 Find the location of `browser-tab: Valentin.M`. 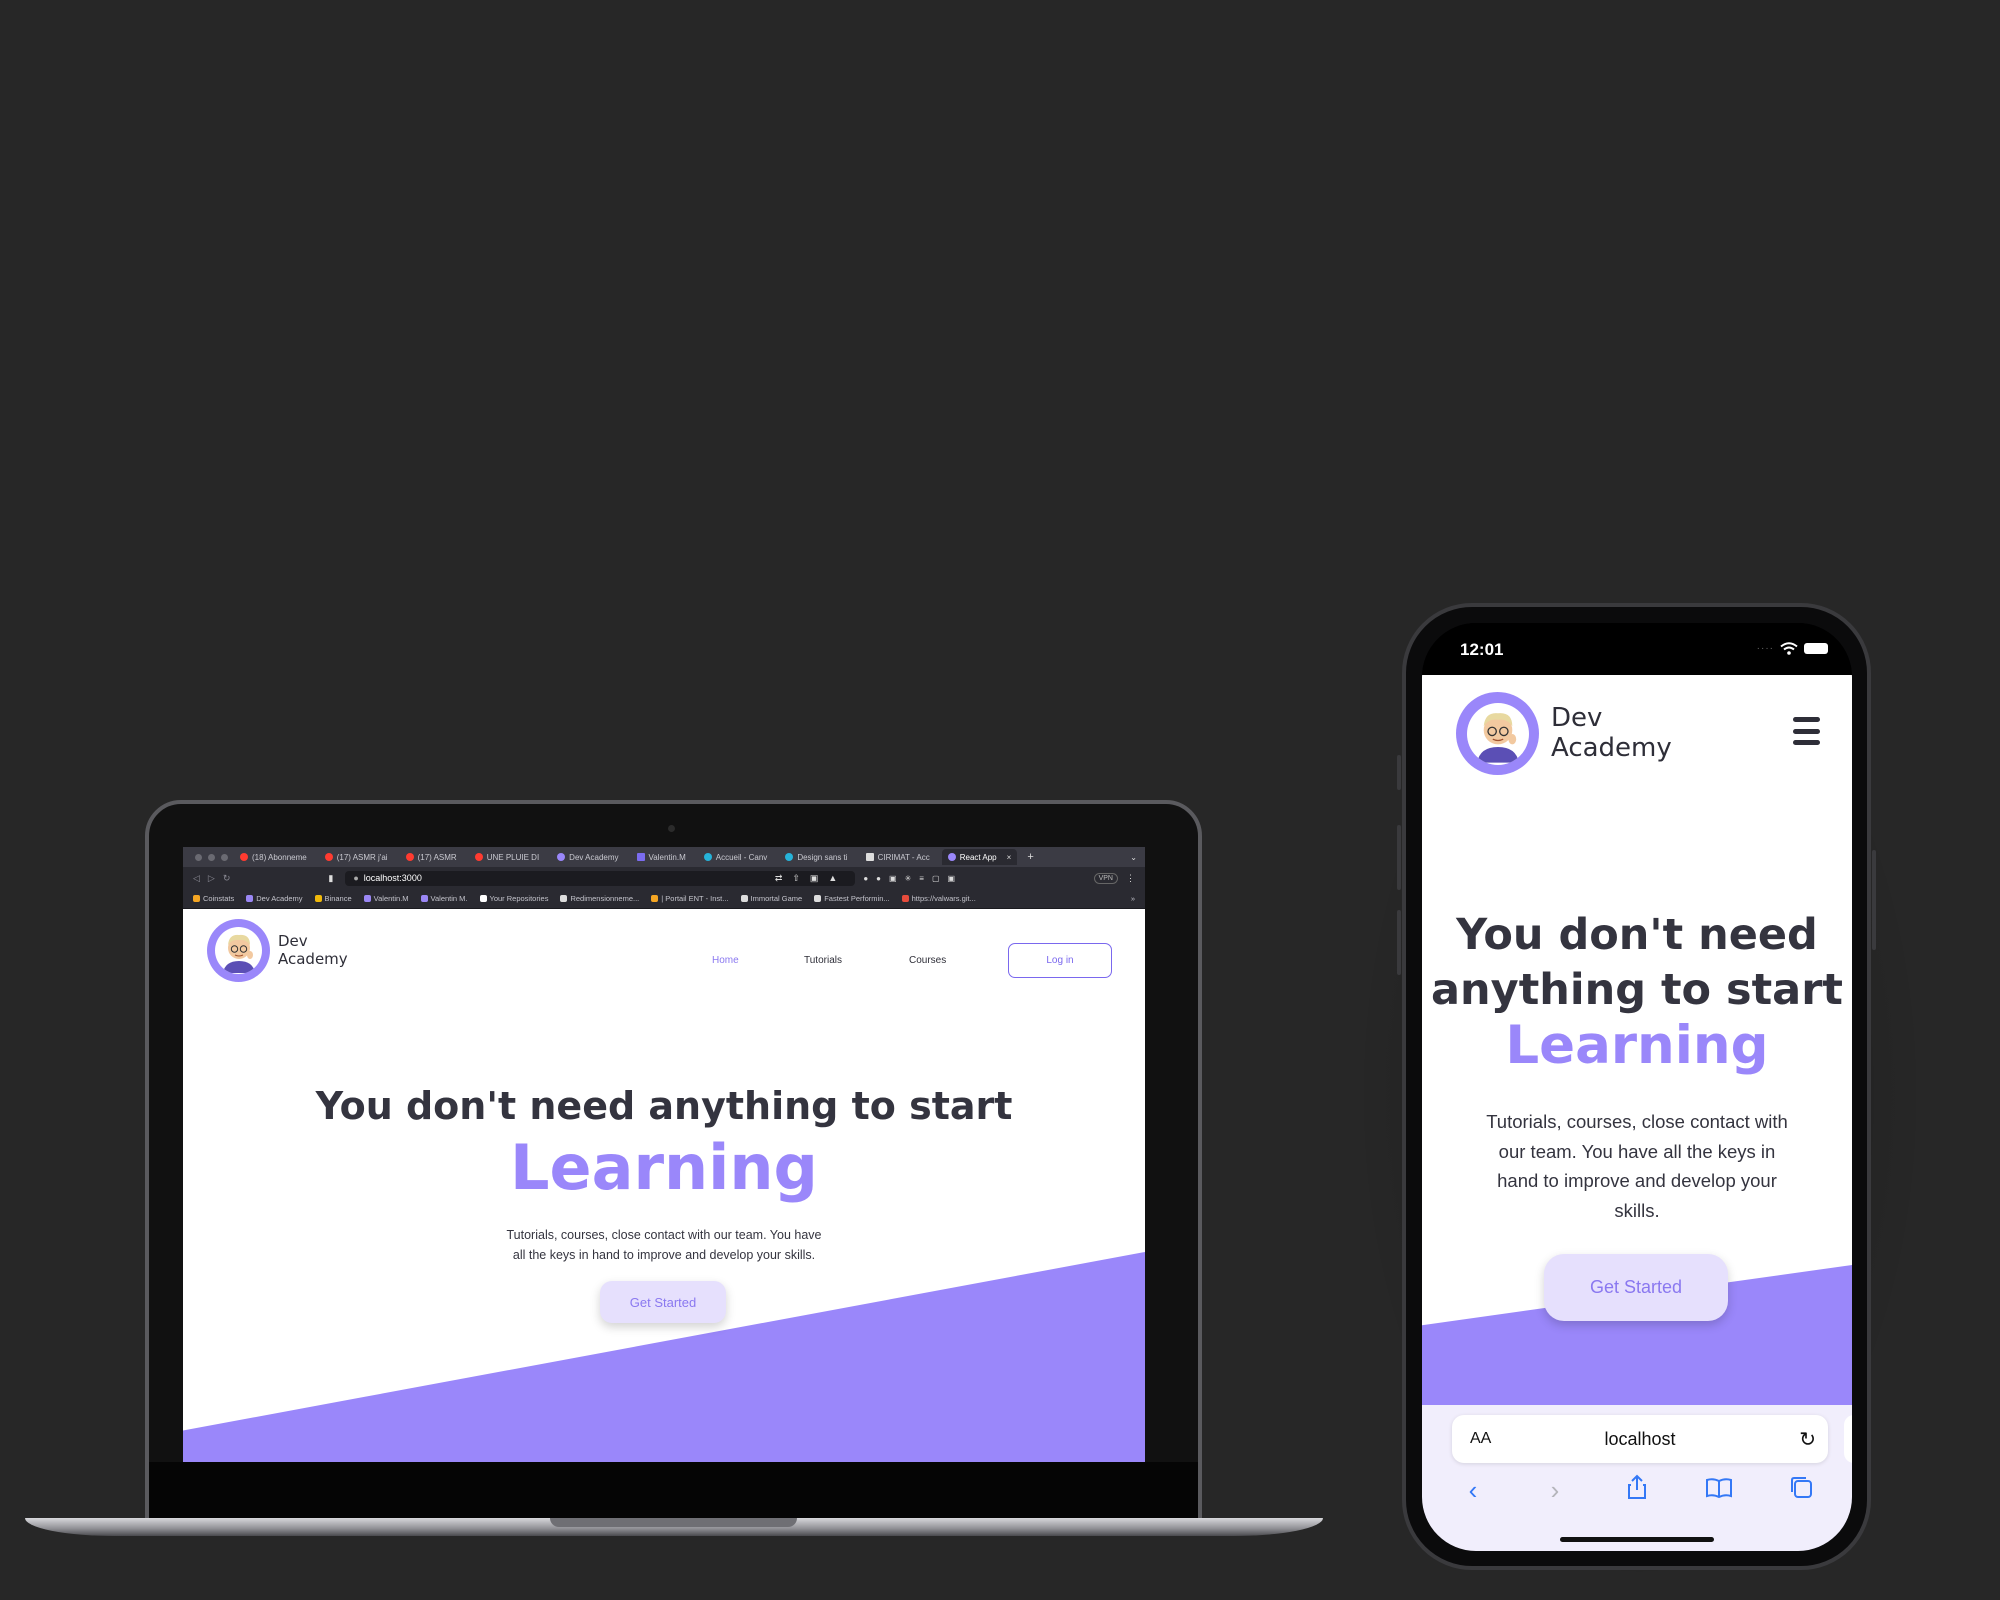

browser-tab: Valentin.M is located at coordinates (661, 857).